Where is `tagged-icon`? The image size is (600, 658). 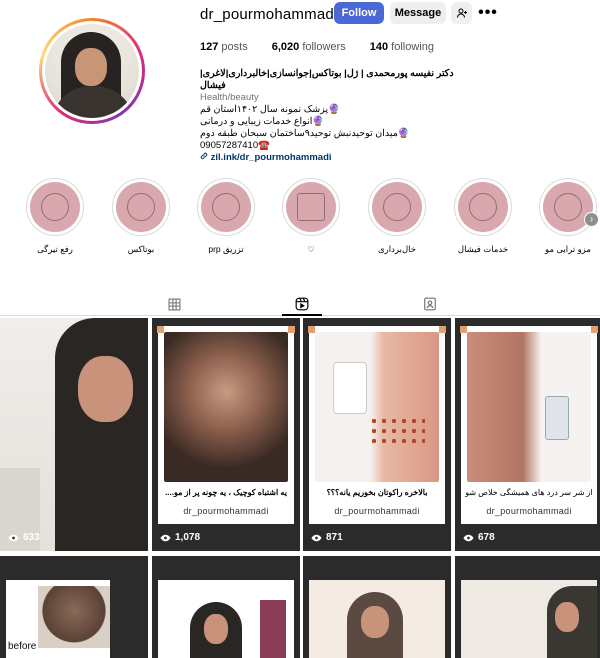 tagged-icon is located at coordinates (430, 304).